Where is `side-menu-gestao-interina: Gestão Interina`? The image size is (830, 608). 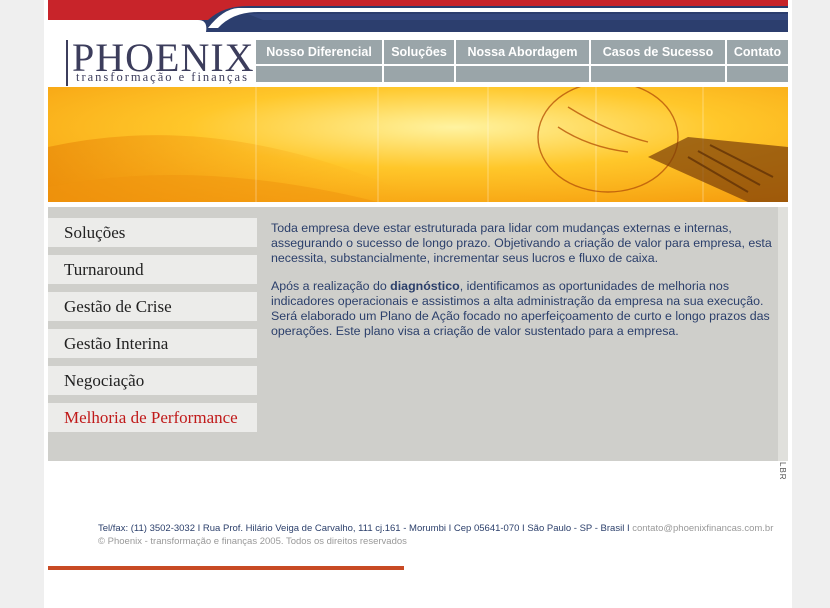 side-menu-gestao-interina: Gestão Interina is located at coordinates (152, 343).